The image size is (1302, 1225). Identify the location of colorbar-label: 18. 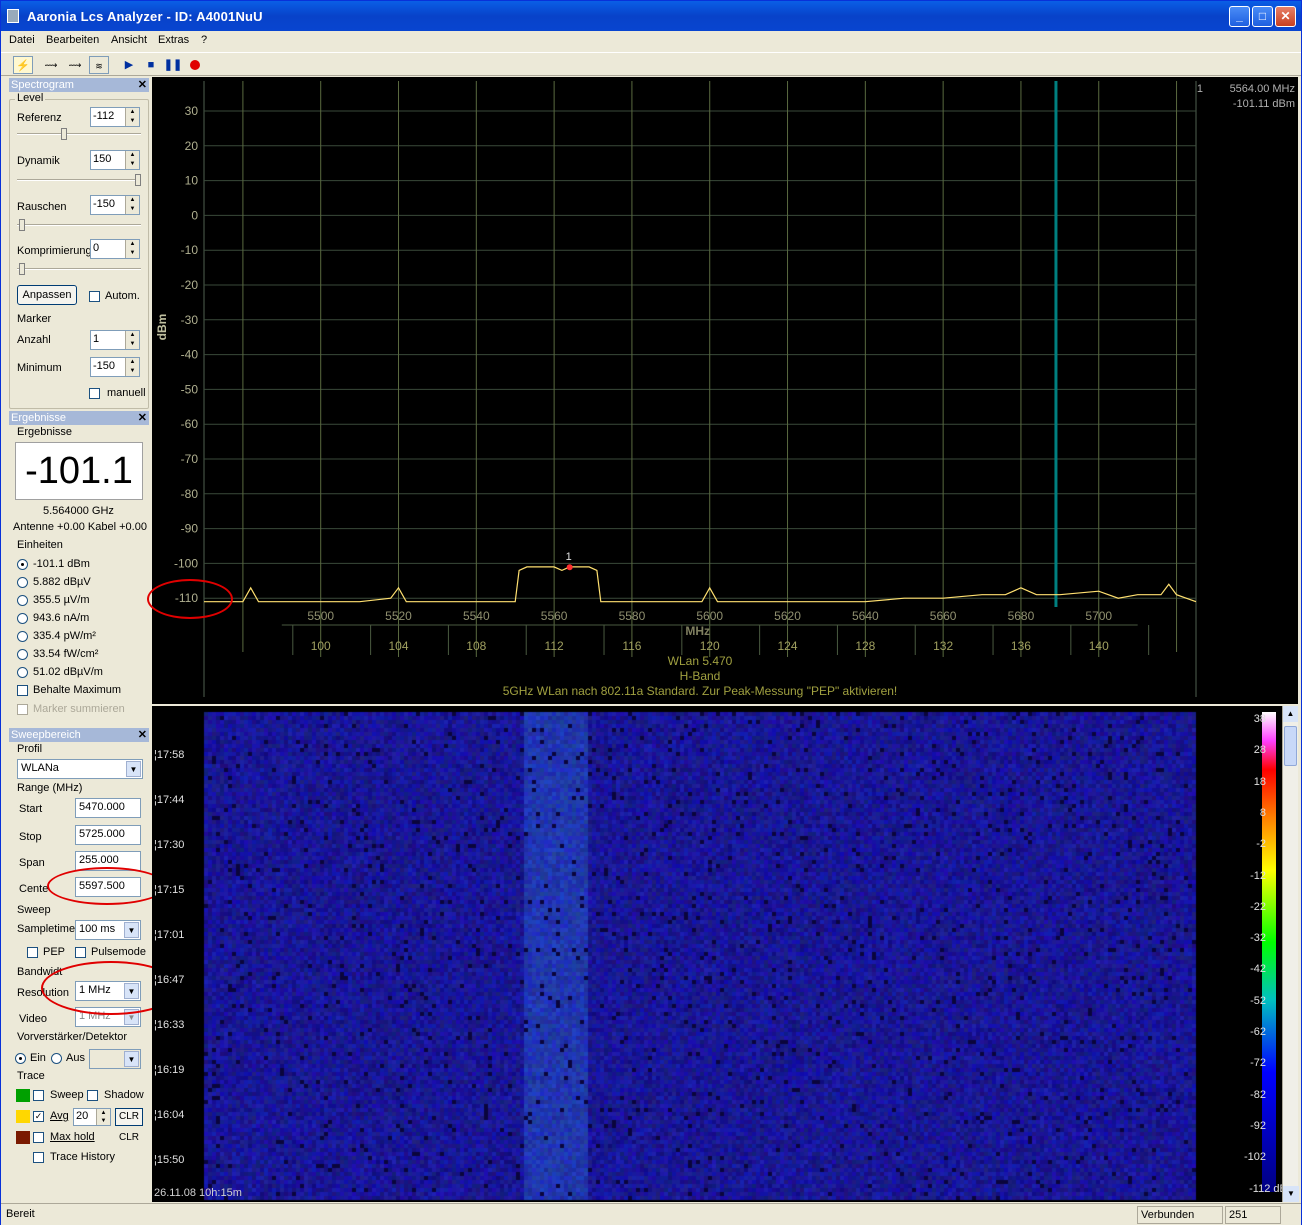
(1259, 781).